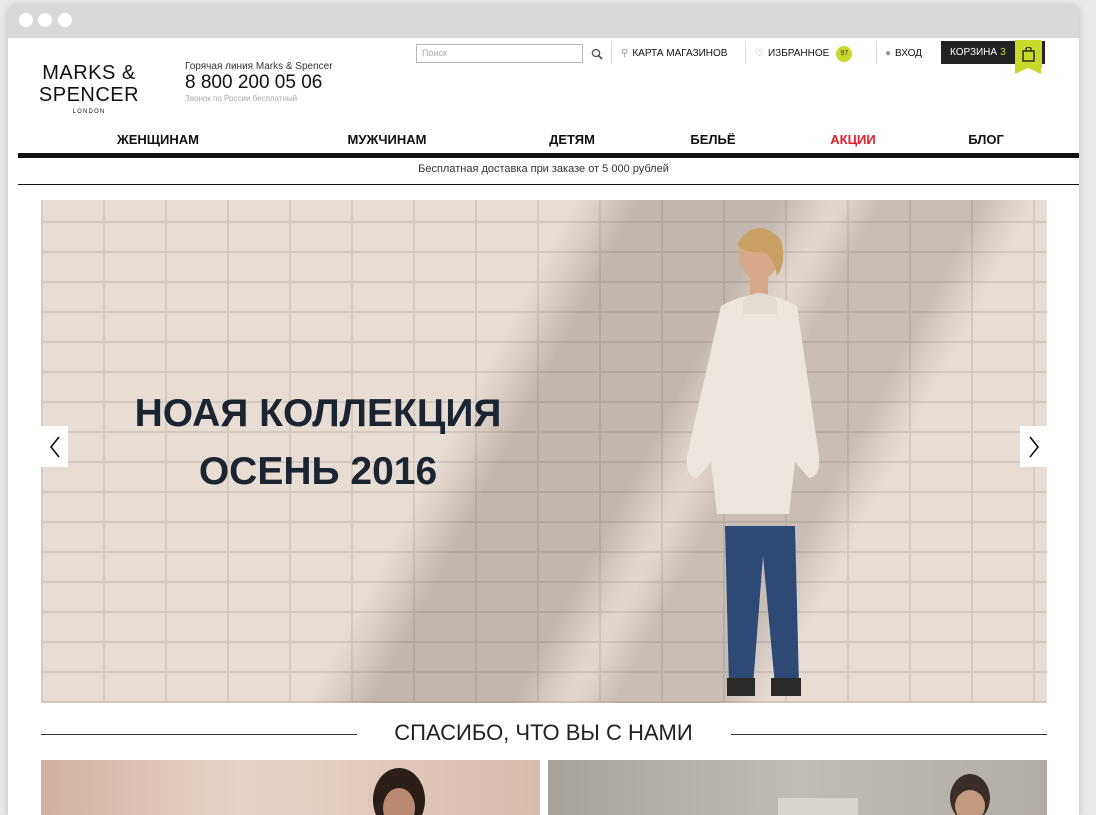  I want to click on slider-next-button, so click(1033, 446).